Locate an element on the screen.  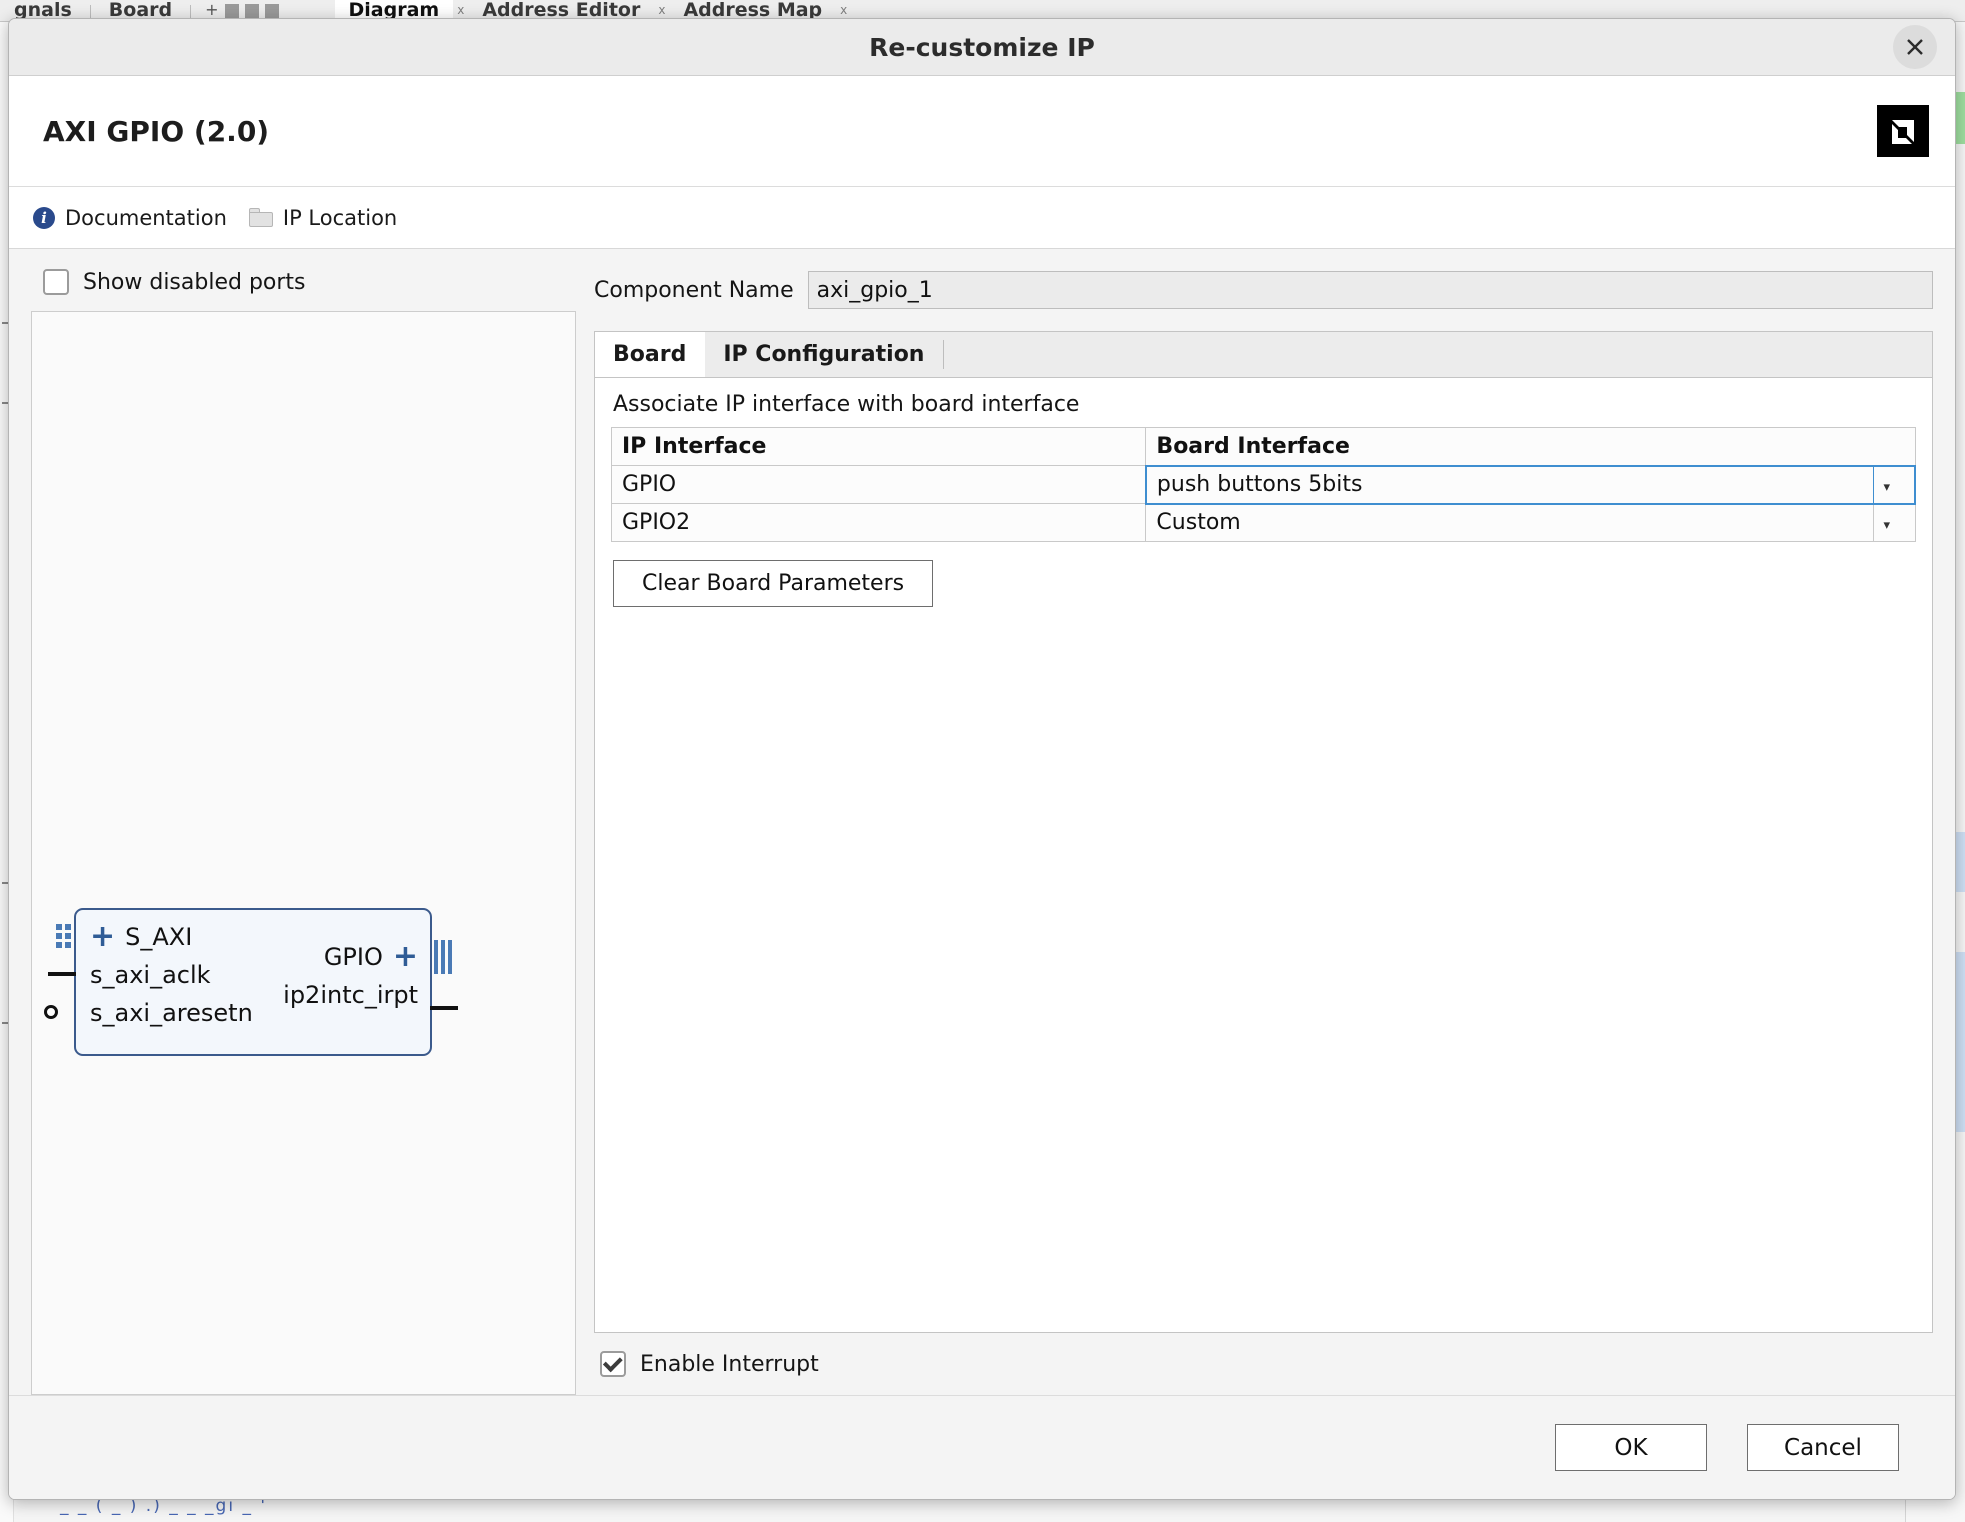
pin-ip2intc-irpt: ip2intc_irpt is located at coordinates (350, 995).